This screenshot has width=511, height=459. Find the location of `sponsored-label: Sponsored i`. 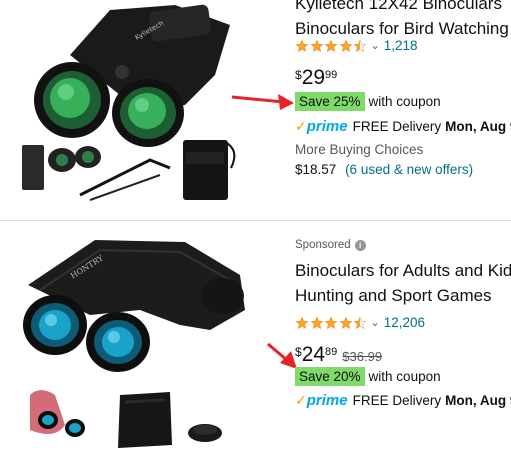

sponsored-label: Sponsored i is located at coordinates (330, 245).